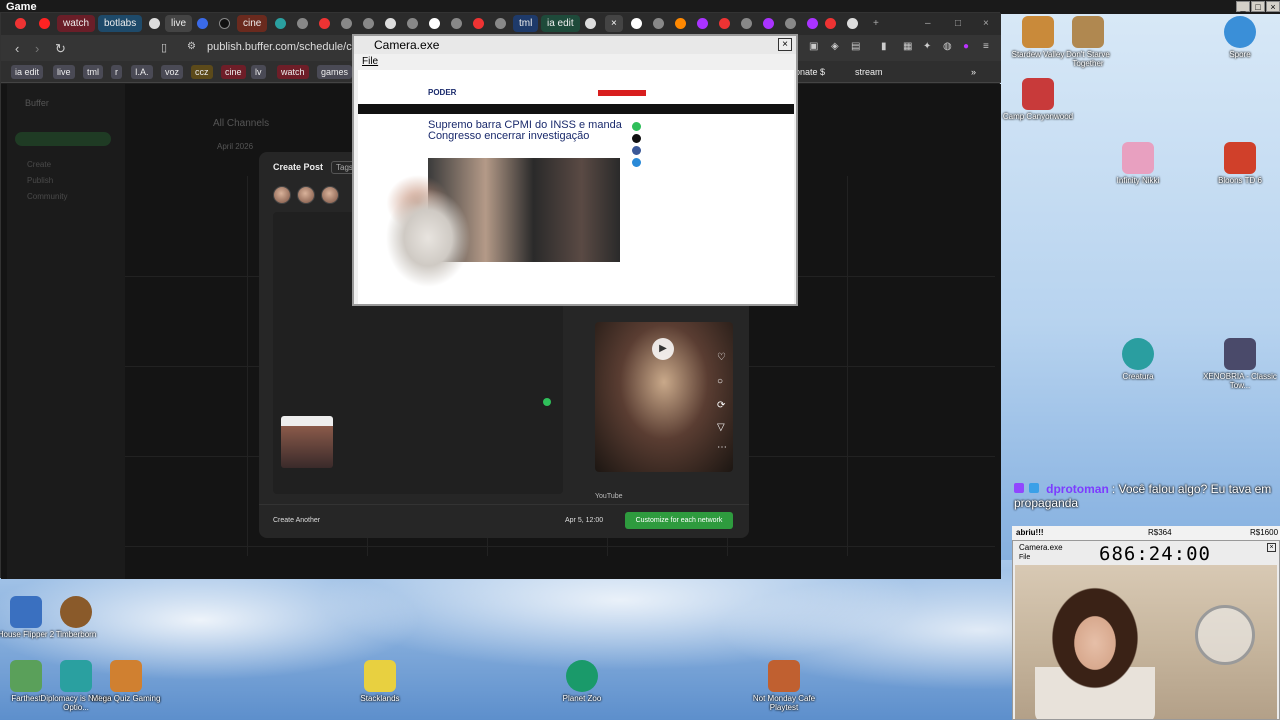 The width and height of the screenshot is (1280, 720). I want to click on donation-goal: R$1600, so click(1264, 532).